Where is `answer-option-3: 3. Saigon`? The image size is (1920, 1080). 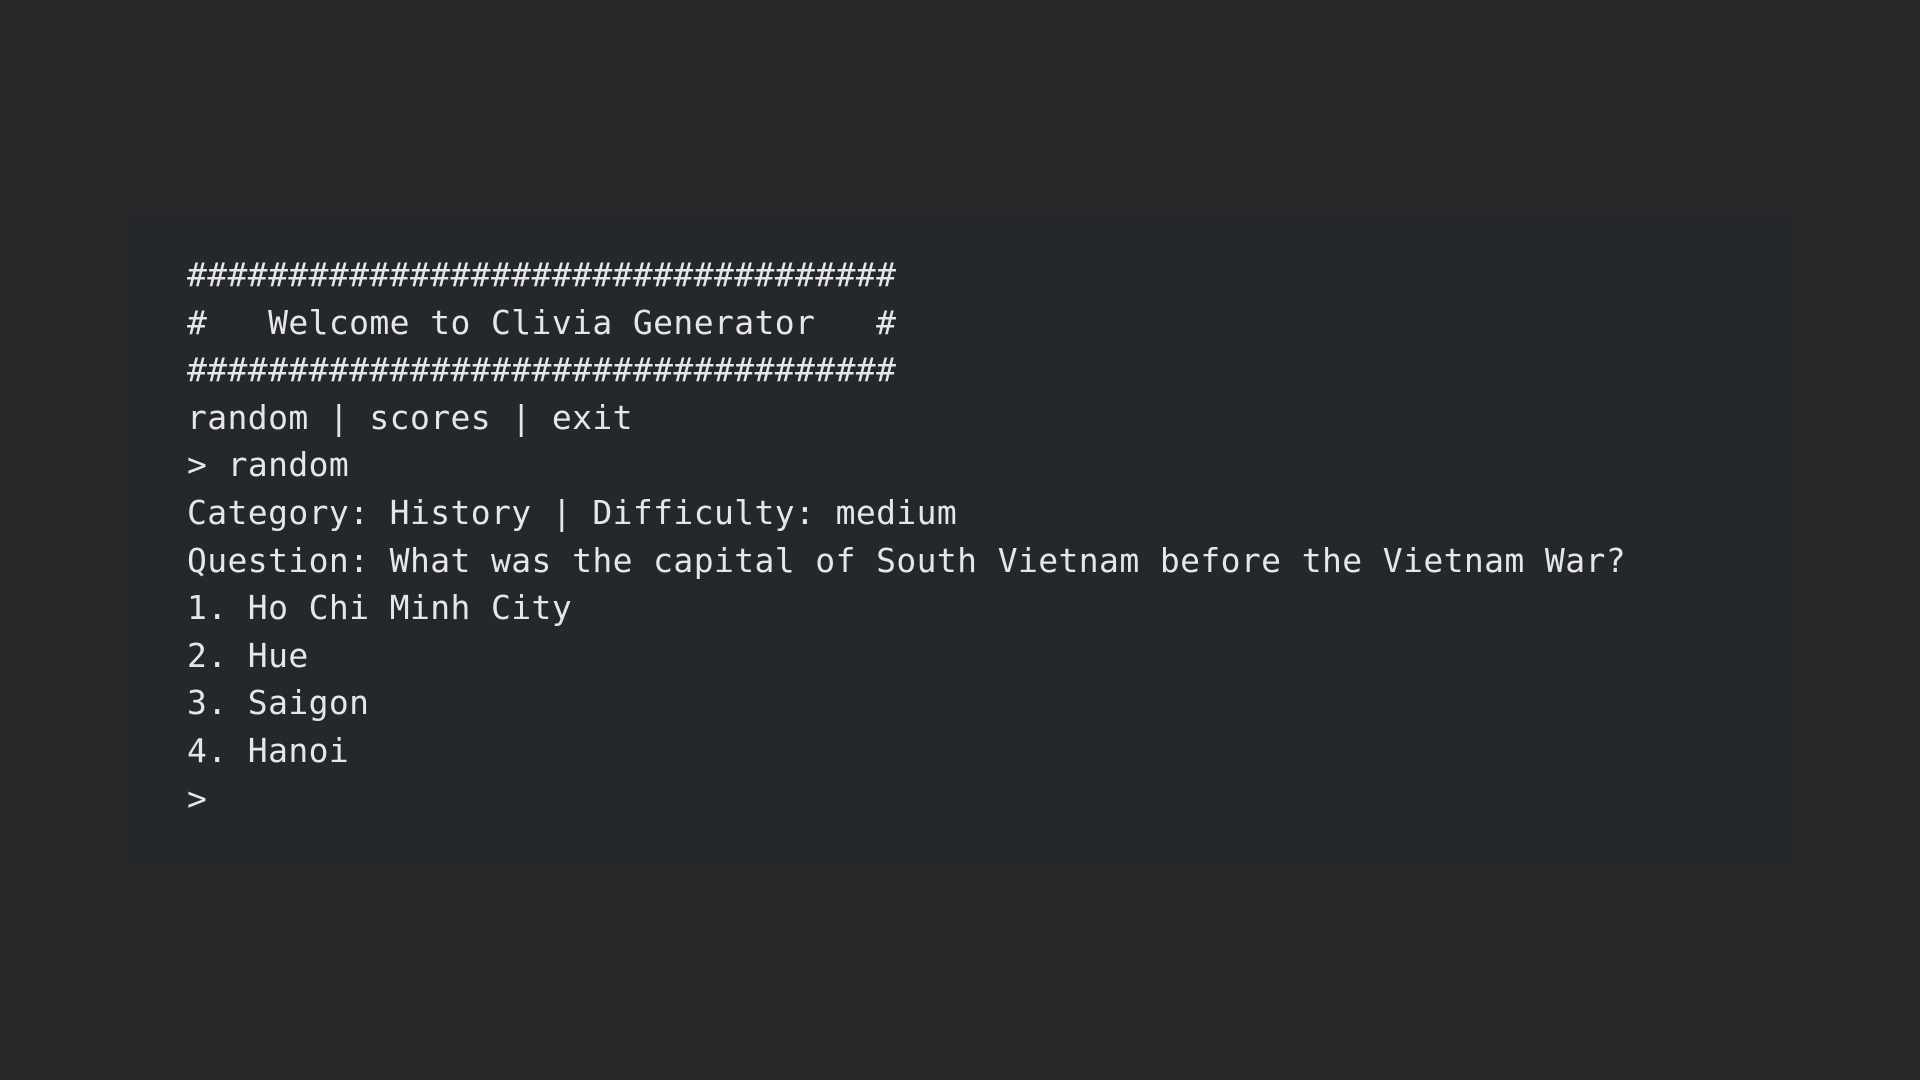
answer-option-3: 3. Saigon is located at coordinates (278, 703).